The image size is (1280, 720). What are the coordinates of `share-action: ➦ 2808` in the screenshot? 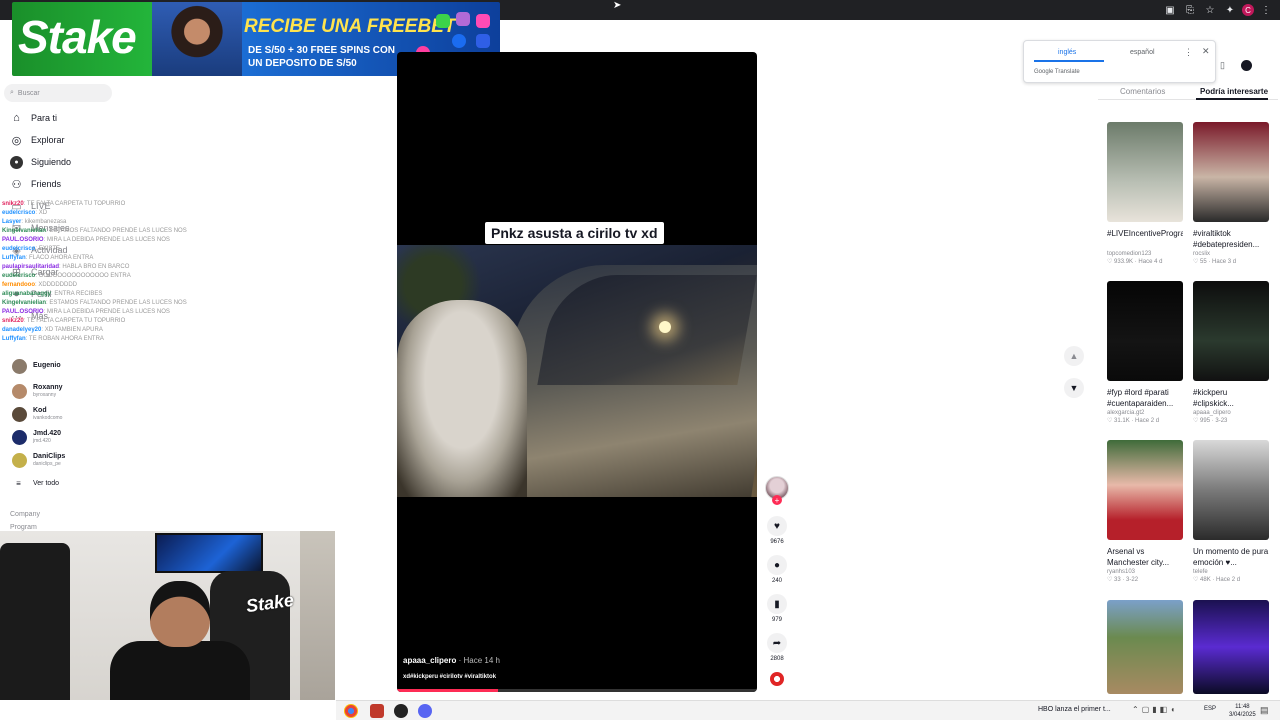 It's located at (777, 647).